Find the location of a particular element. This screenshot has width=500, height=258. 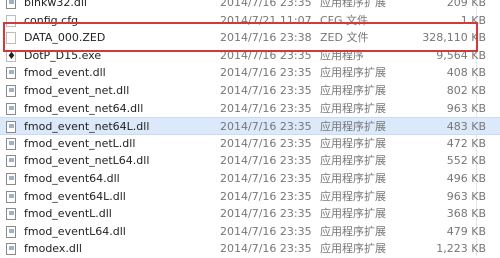

file-row: config.cfg 2014/7/21 11:07 CFG 文件 1 KB is located at coordinates (250, 21).